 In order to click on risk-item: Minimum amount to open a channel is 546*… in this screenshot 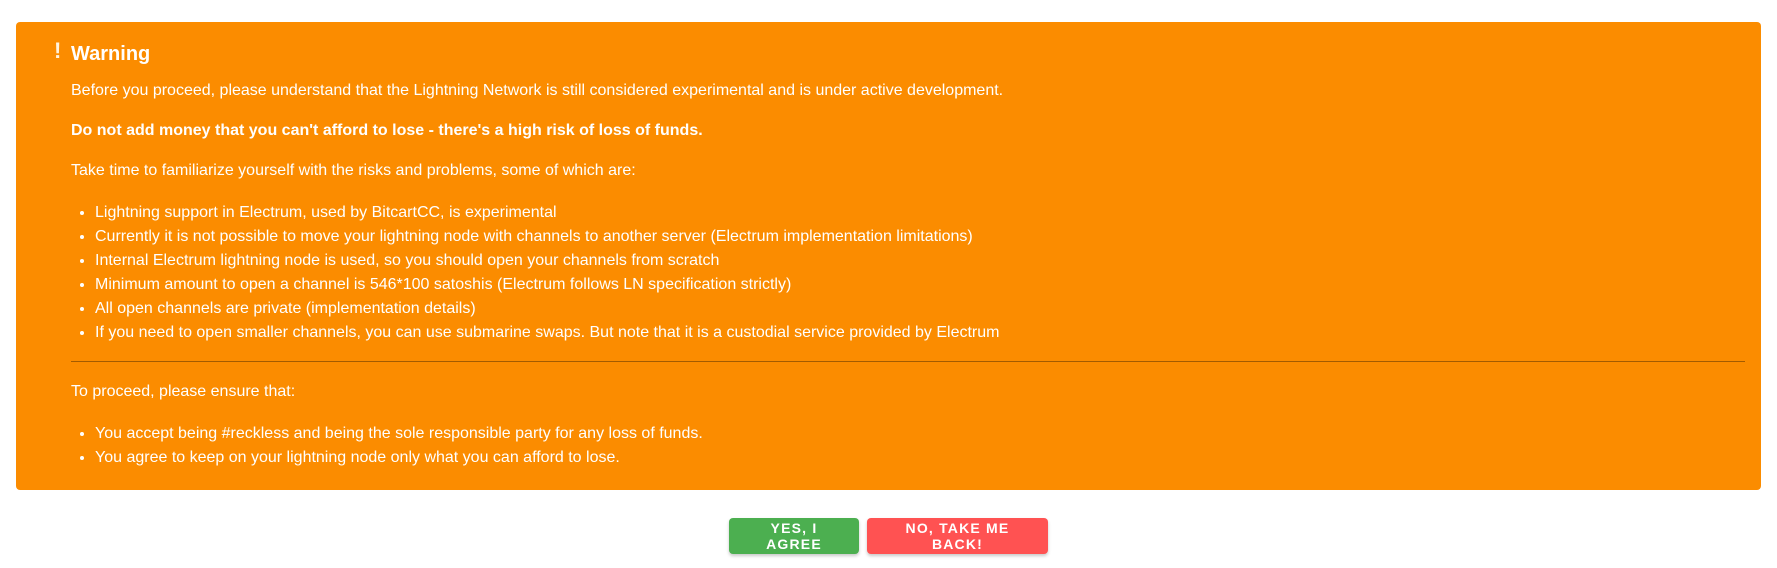, I will do `click(920, 285)`.